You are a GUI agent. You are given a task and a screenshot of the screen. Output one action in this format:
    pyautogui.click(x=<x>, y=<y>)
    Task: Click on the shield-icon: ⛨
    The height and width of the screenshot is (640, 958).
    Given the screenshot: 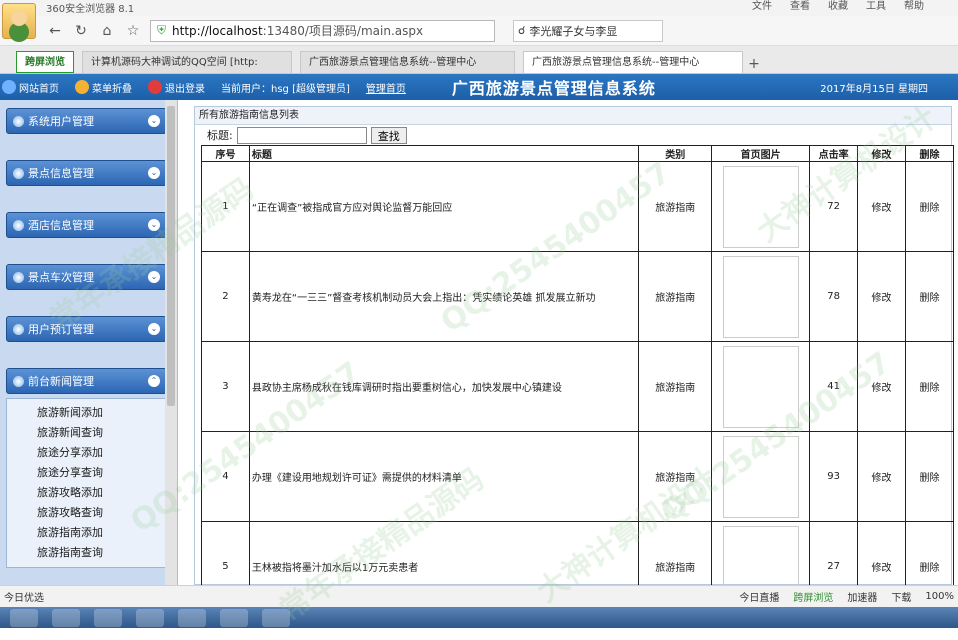 What is the action you would take?
    pyautogui.click(x=162, y=30)
    